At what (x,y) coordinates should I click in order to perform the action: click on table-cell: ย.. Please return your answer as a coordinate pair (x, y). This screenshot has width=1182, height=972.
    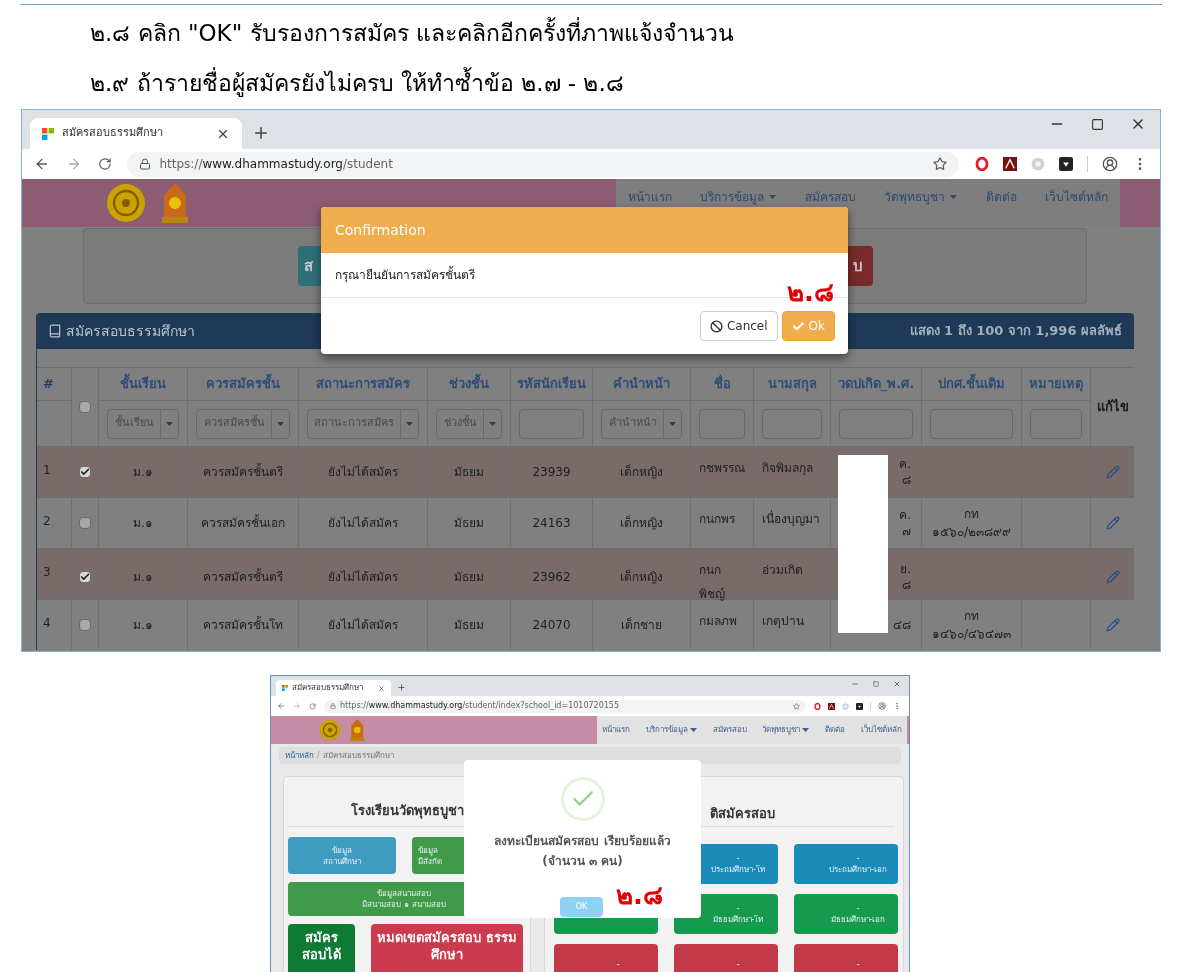
    Looking at the image, I should click on (905, 569).